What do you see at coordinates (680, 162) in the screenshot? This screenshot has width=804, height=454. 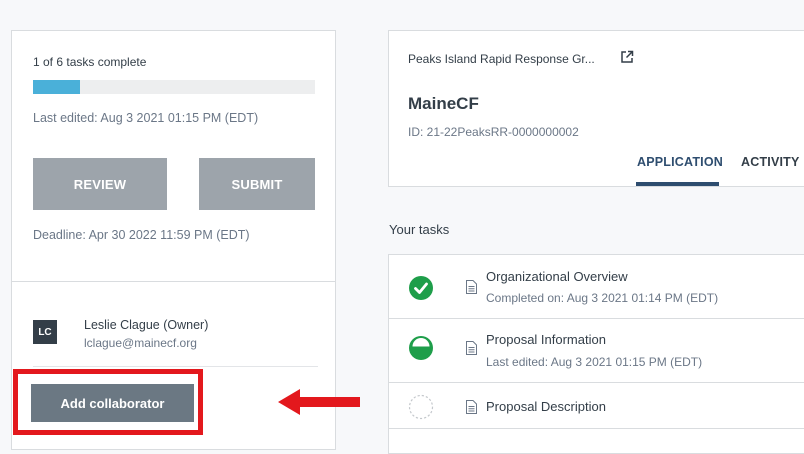 I see `tab-application: APPLICATION` at bounding box center [680, 162].